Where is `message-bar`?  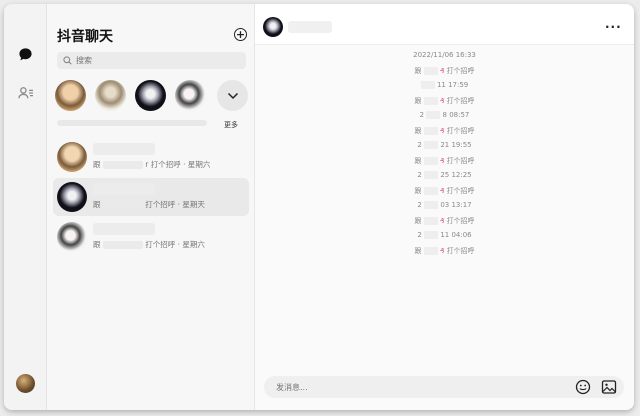
message-bar is located at coordinates (444, 387).